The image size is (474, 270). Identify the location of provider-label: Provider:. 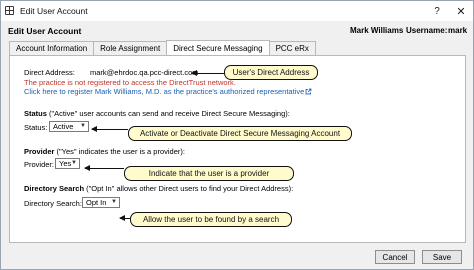
(39, 164).